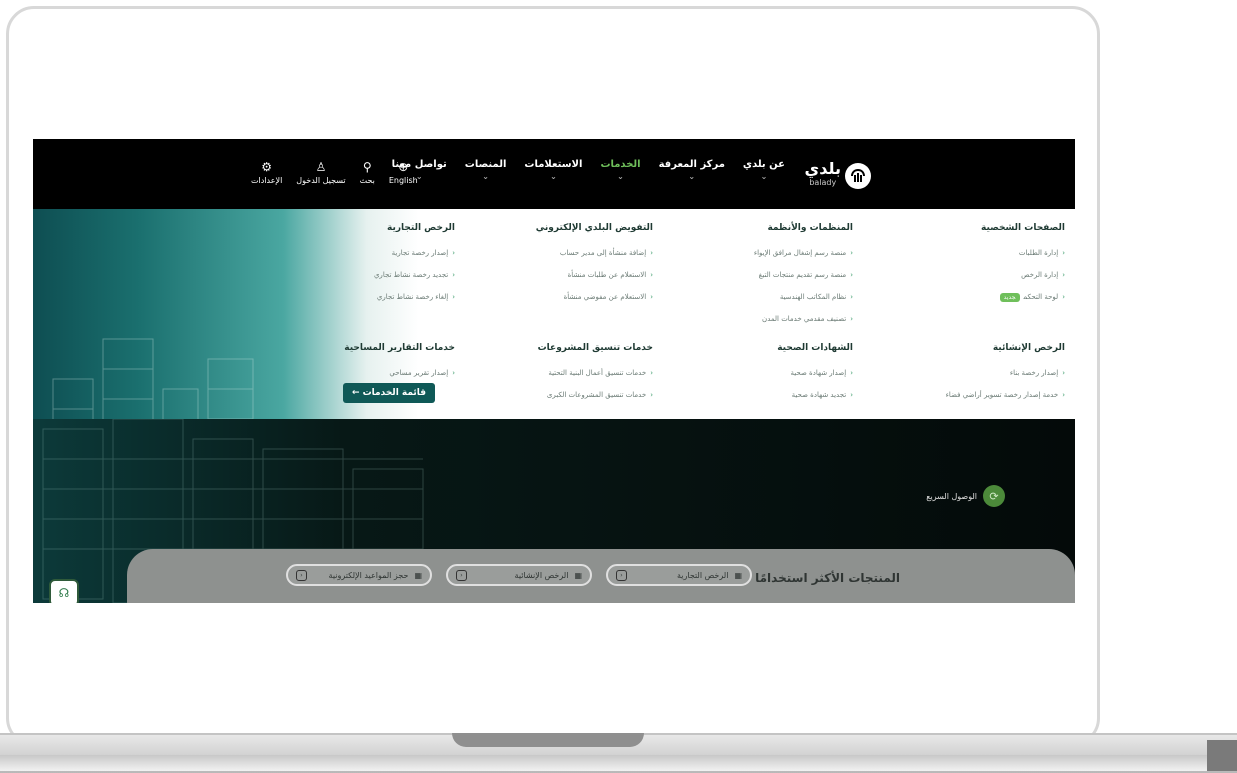 The height and width of the screenshot is (773, 1237). What do you see at coordinates (1041, 297) in the screenshot?
I see `menu-link-label: لوحة التحكم` at bounding box center [1041, 297].